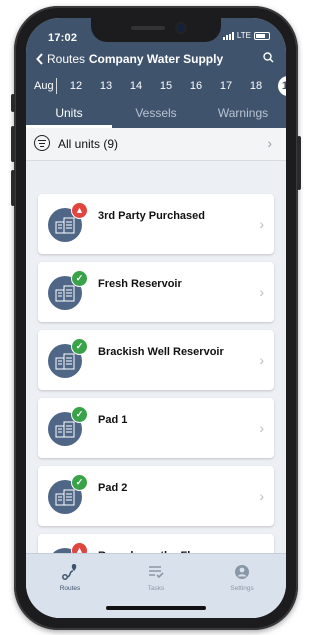  I want to click on date-day: 14, so click(136, 86).